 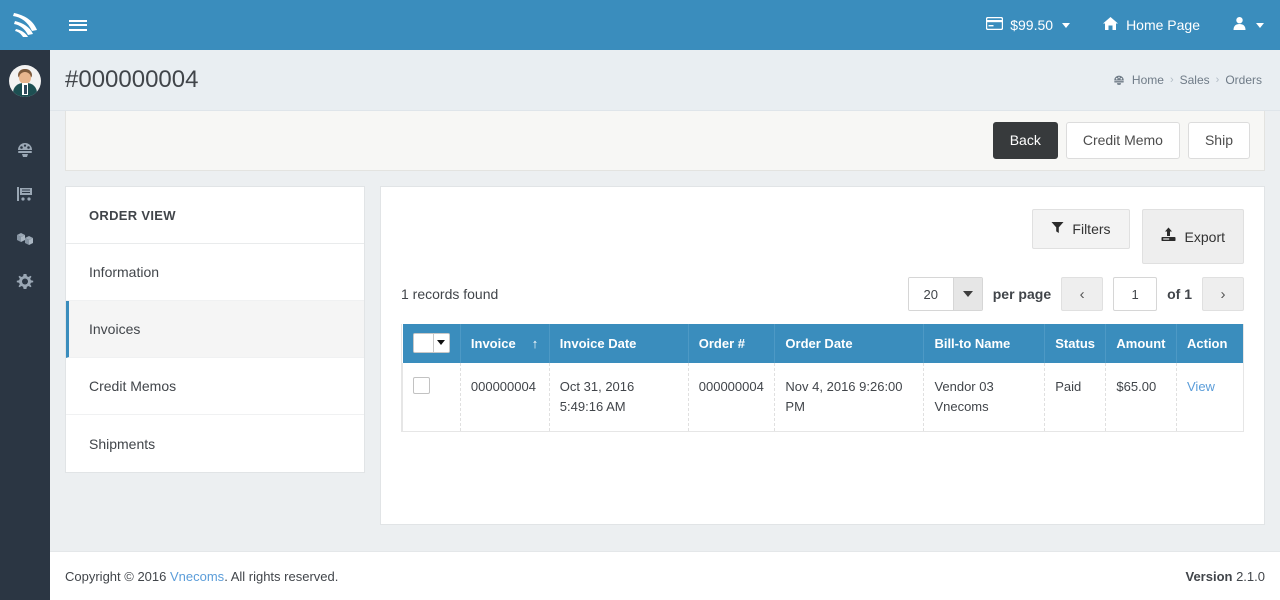 I want to click on cell-status: Paid, so click(x=1075, y=398).